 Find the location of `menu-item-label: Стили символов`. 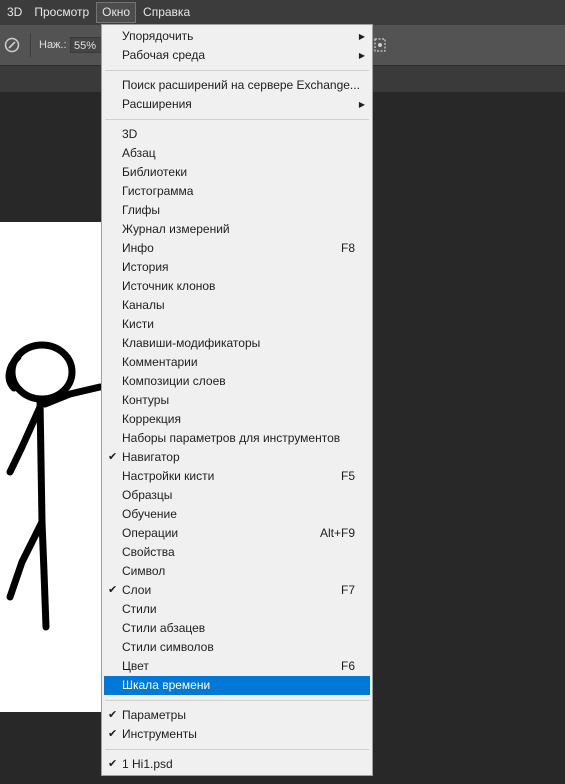

menu-item-label: Стили символов is located at coordinates (168, 647).